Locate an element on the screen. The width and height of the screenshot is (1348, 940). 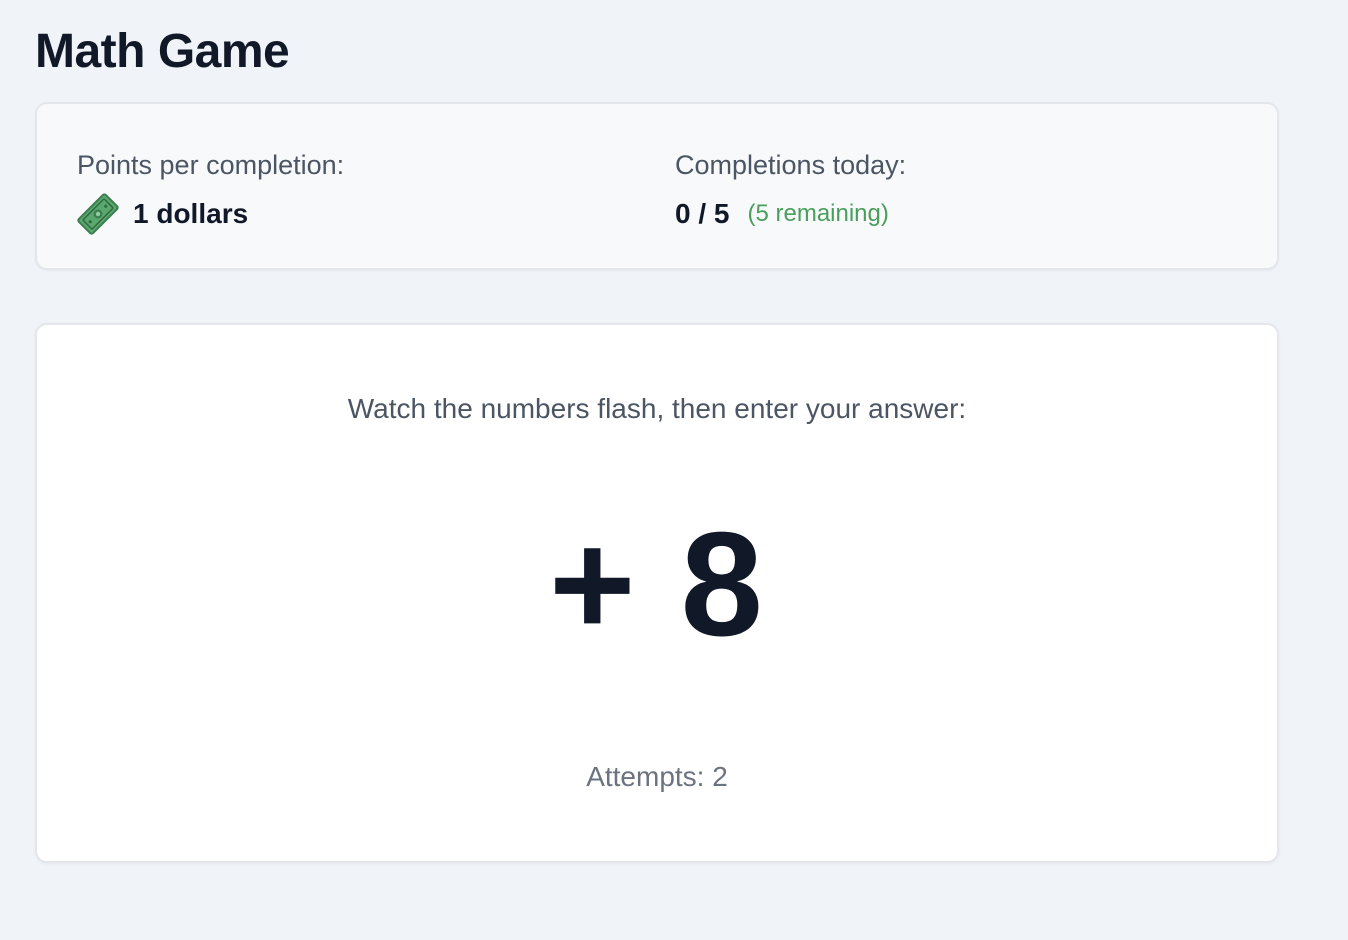
flash-number: + 8 is located at coordinates (657, 584).